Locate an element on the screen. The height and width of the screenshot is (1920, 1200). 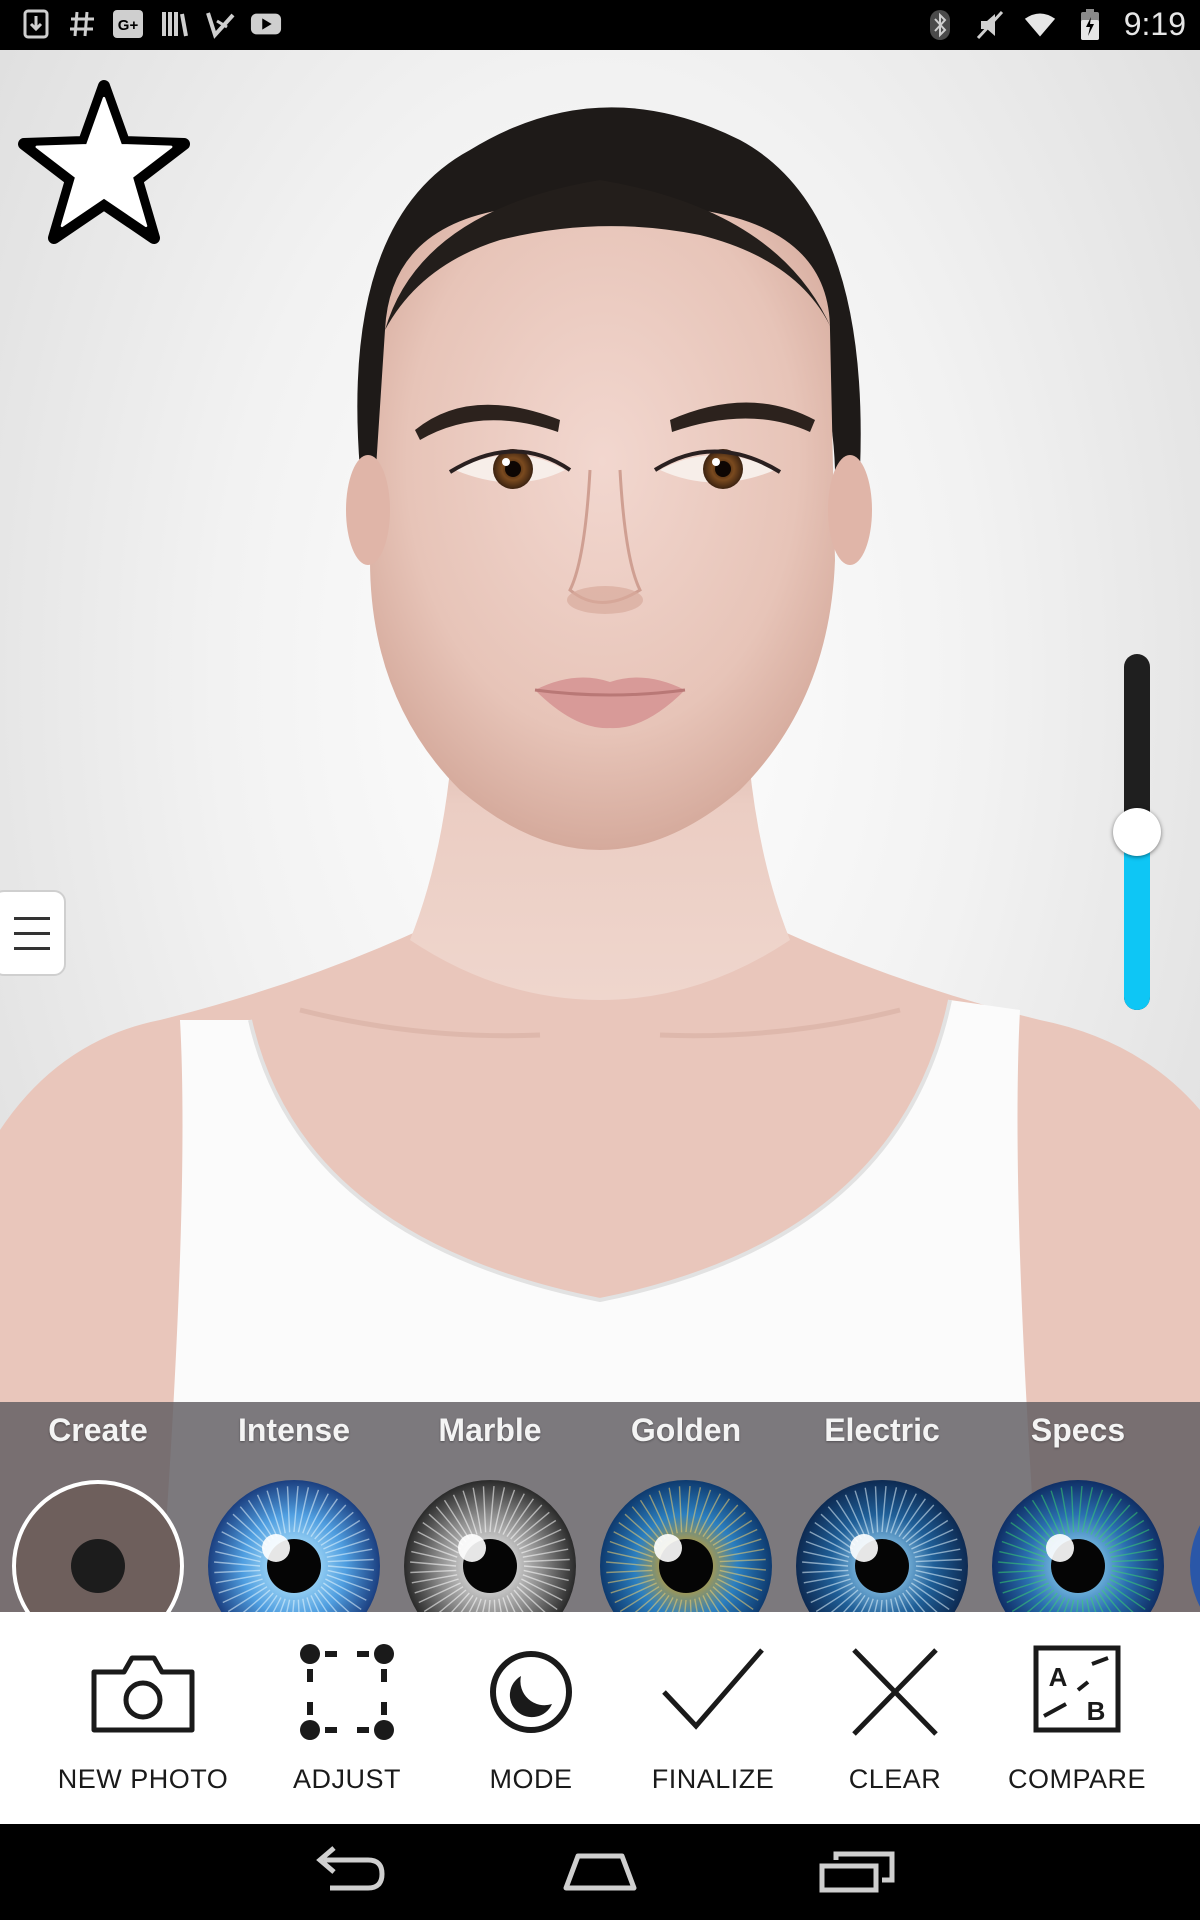
new-photo-button: NEW PHOTO is located at coordinates (143, 1718).